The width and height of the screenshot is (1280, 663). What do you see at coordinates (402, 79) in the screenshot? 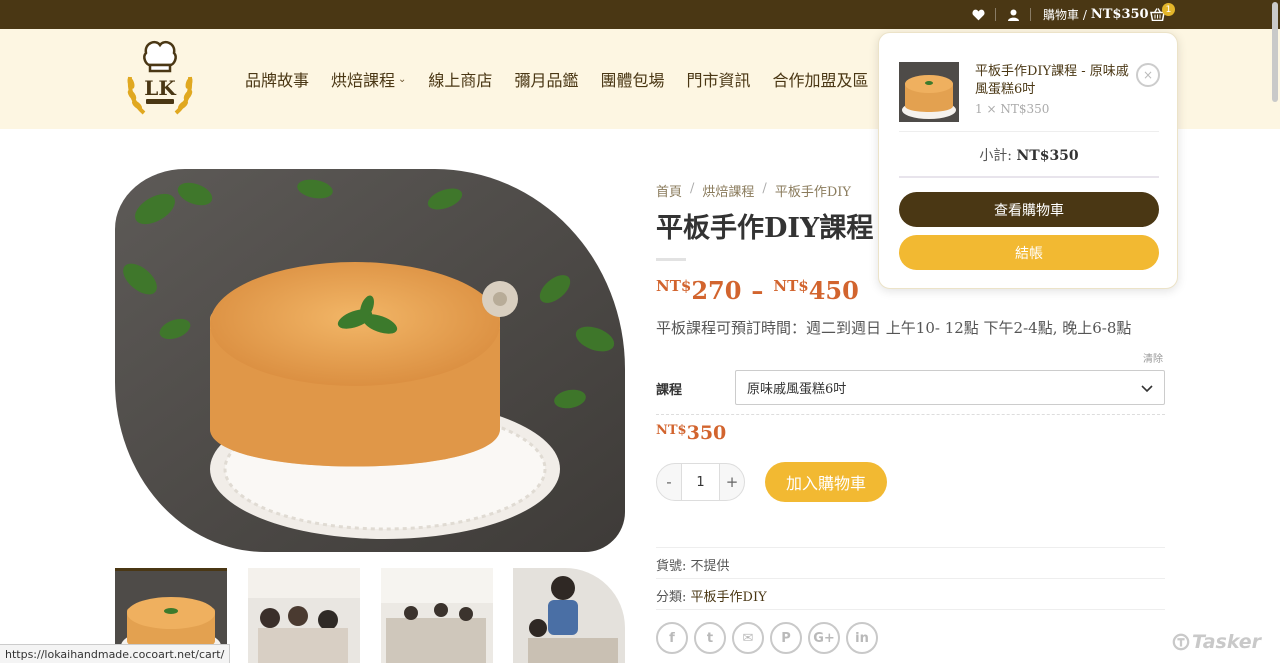
I see `chevron-down-icon: ⌄` at bounding box center [402, 79].